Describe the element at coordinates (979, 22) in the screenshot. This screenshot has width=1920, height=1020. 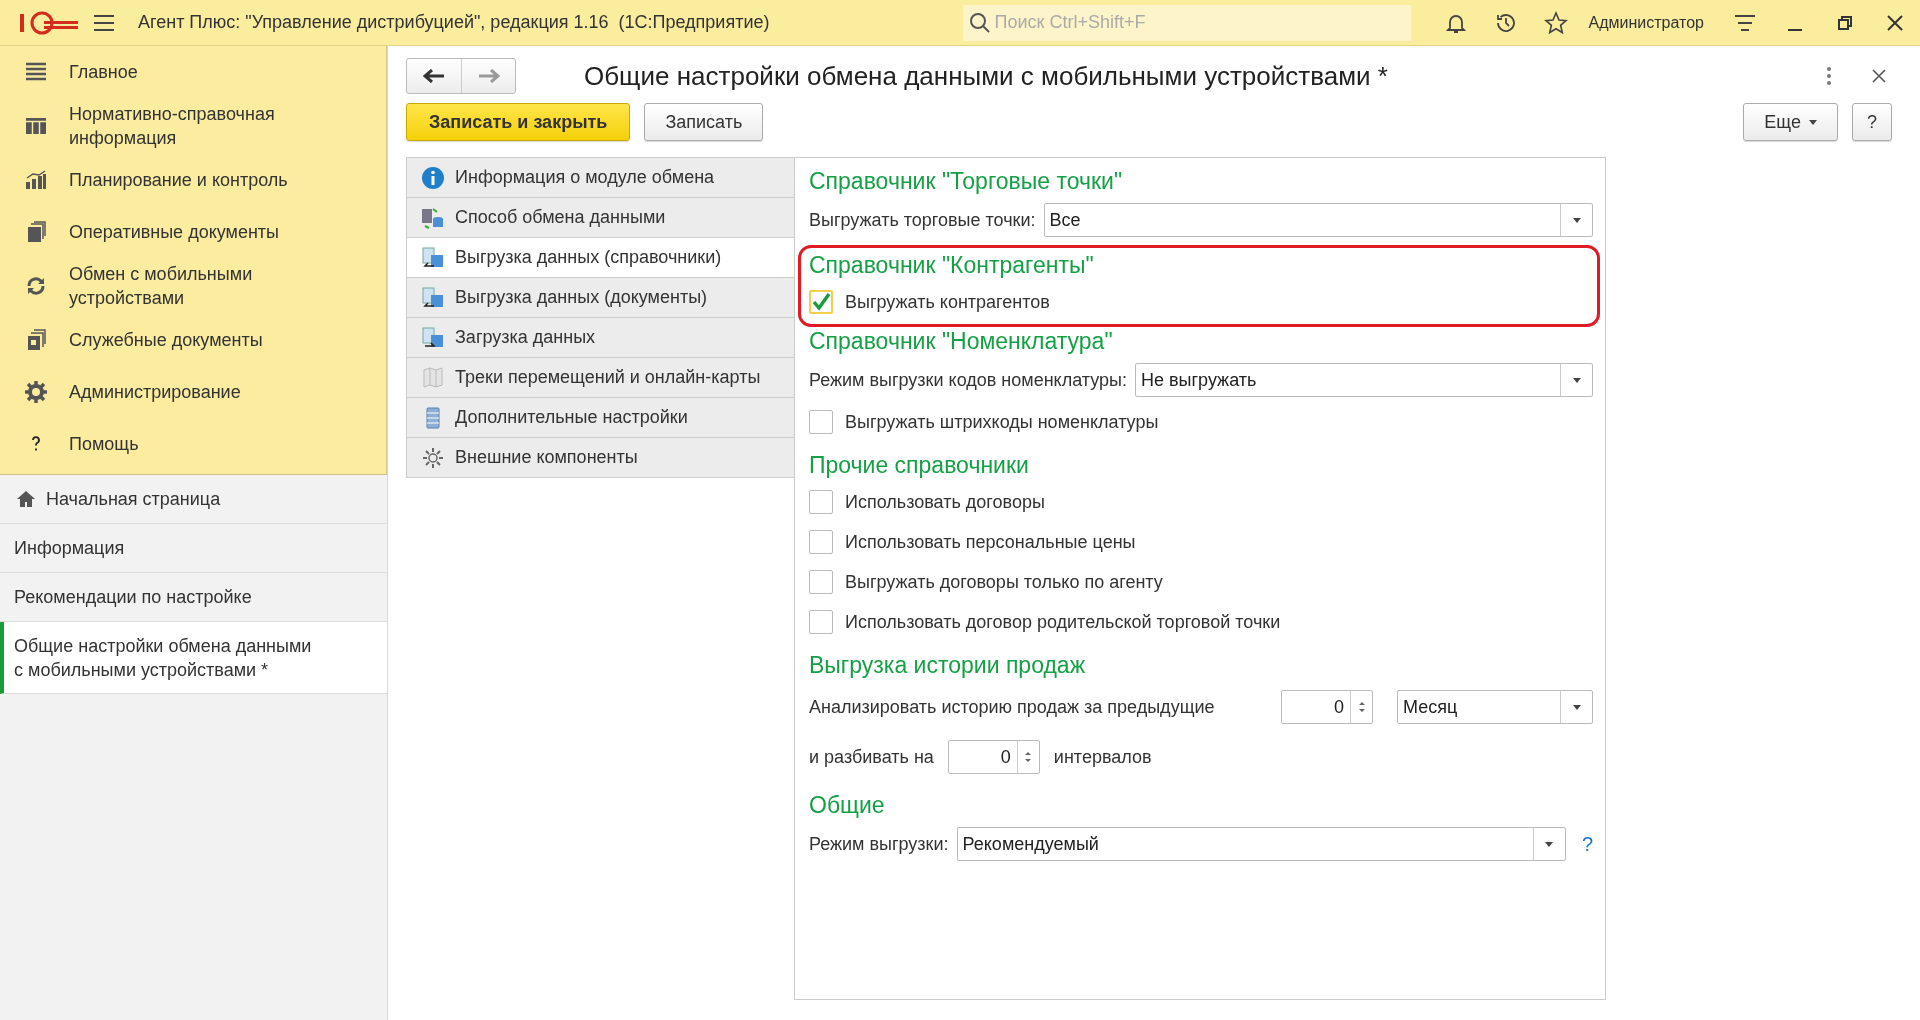
I see `search-icon` at that location.